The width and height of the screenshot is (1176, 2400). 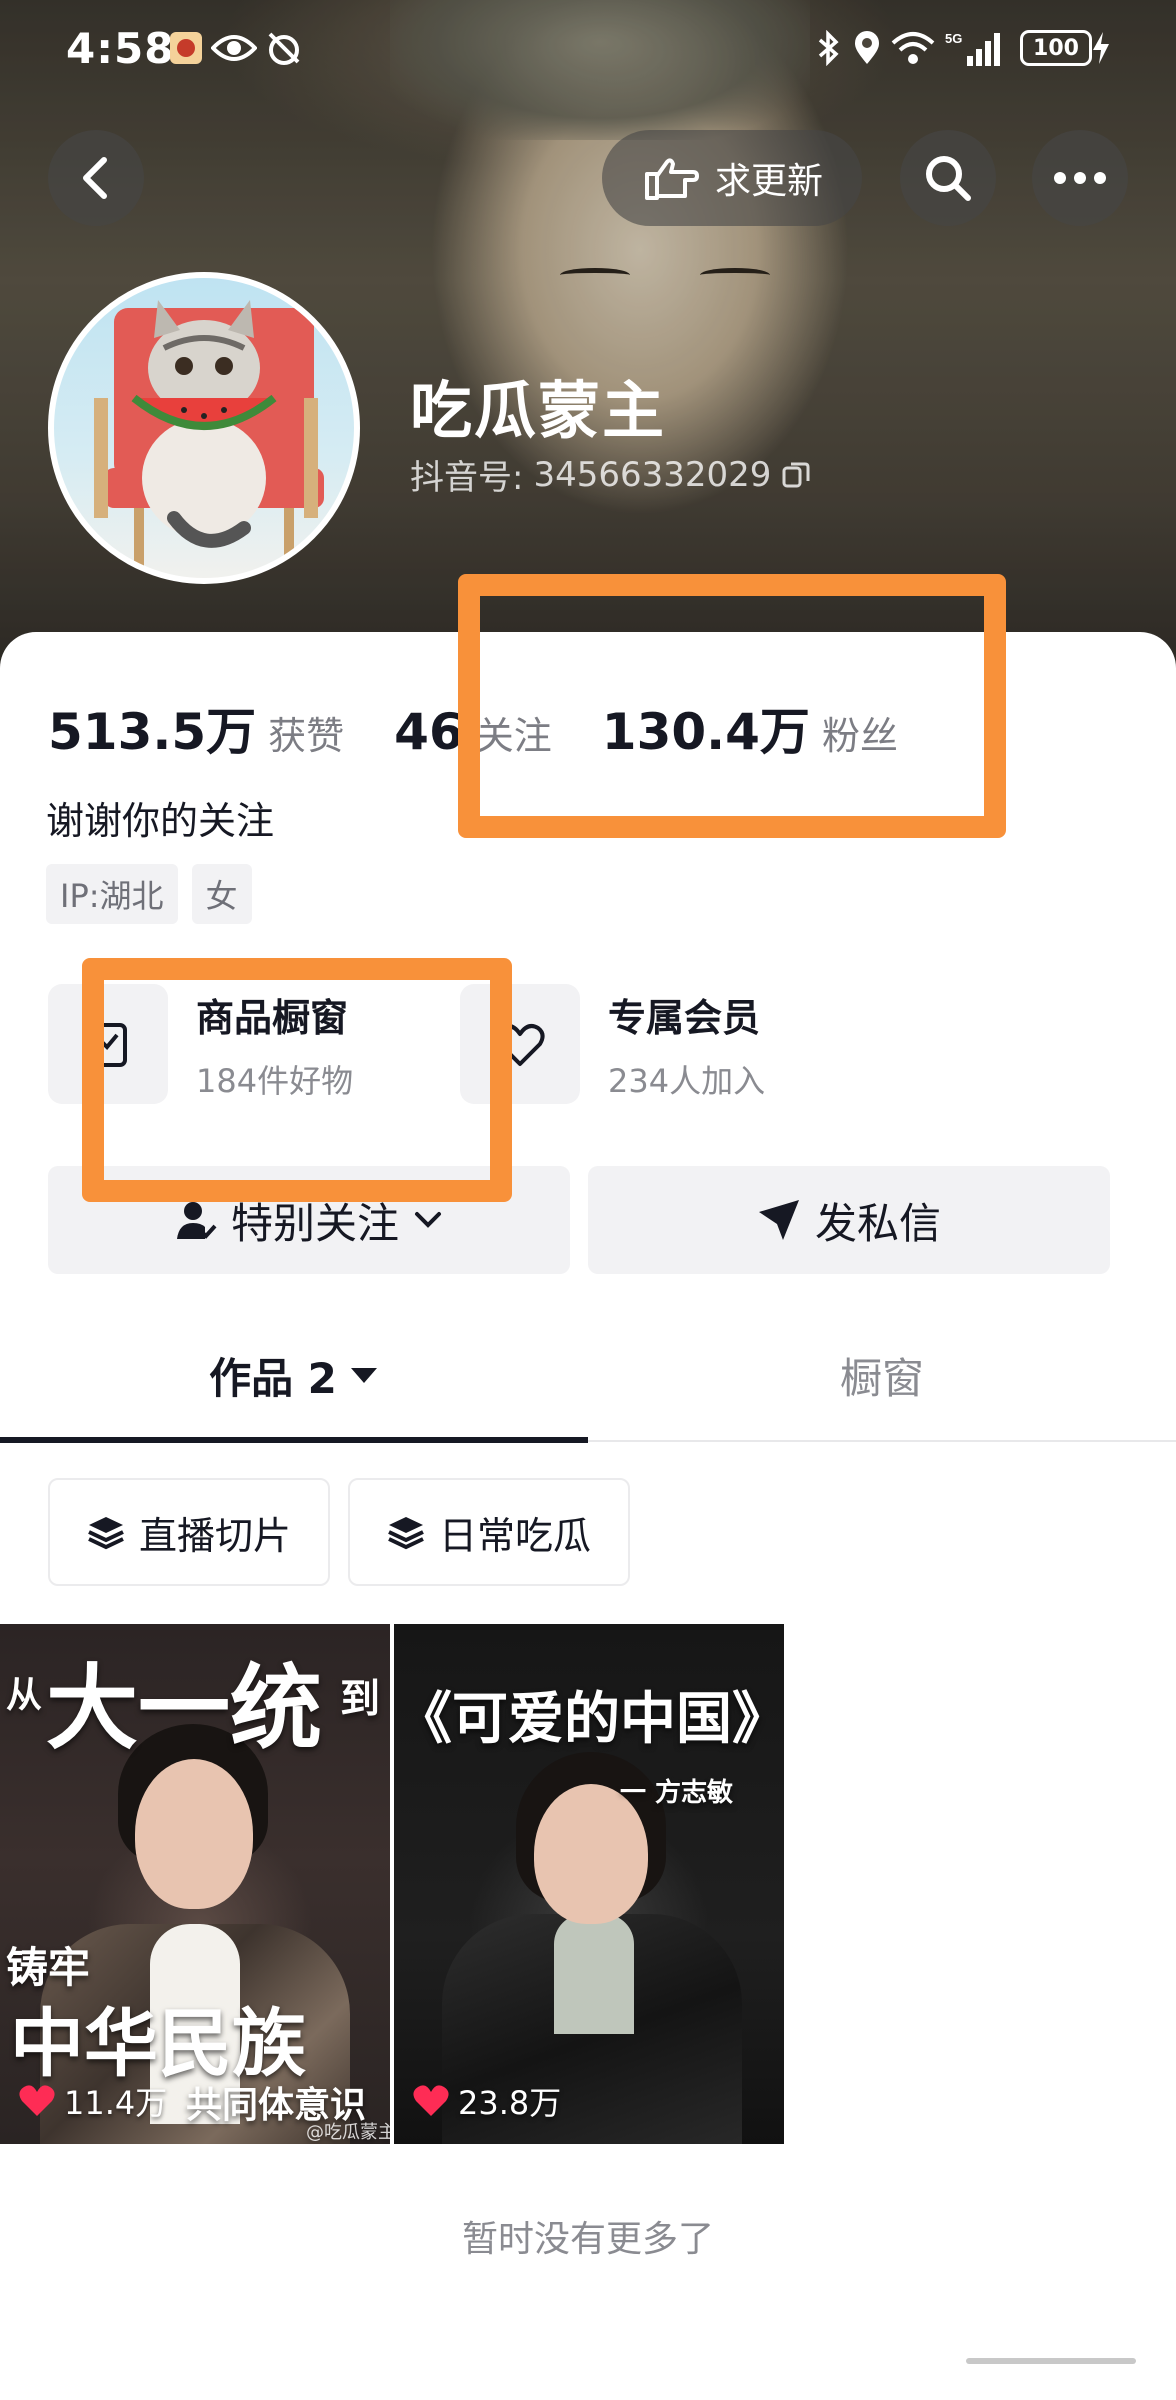 What do you see at coordinates (360, 1699) in the screenshot?
I see `video1-text-to: 到` at bounding box center [360, 1699].